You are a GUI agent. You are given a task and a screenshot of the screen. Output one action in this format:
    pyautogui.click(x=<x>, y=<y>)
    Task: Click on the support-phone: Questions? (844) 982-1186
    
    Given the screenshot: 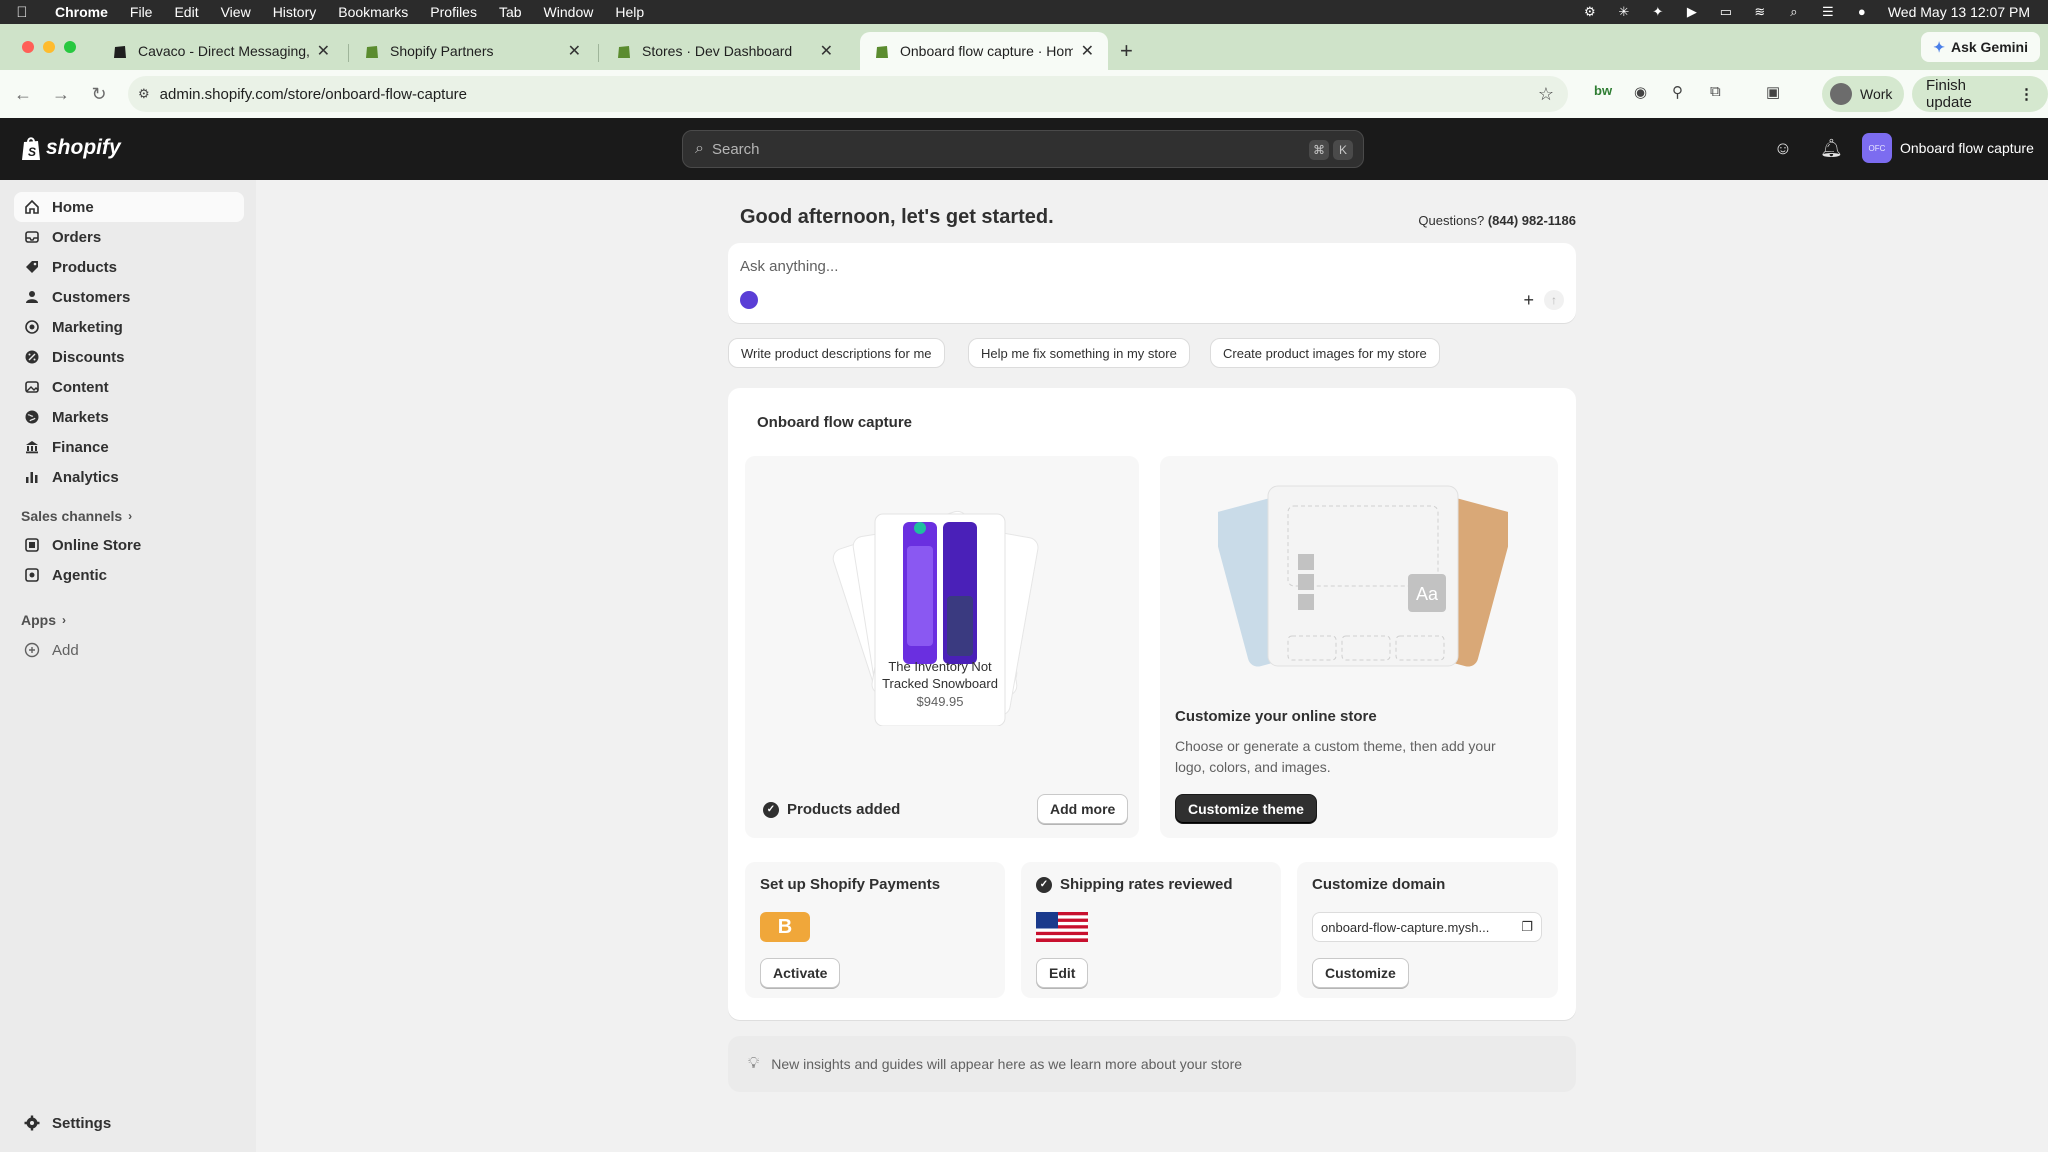 What is the action you would take?
    pyautogui.click(x=1497, y=220)
    